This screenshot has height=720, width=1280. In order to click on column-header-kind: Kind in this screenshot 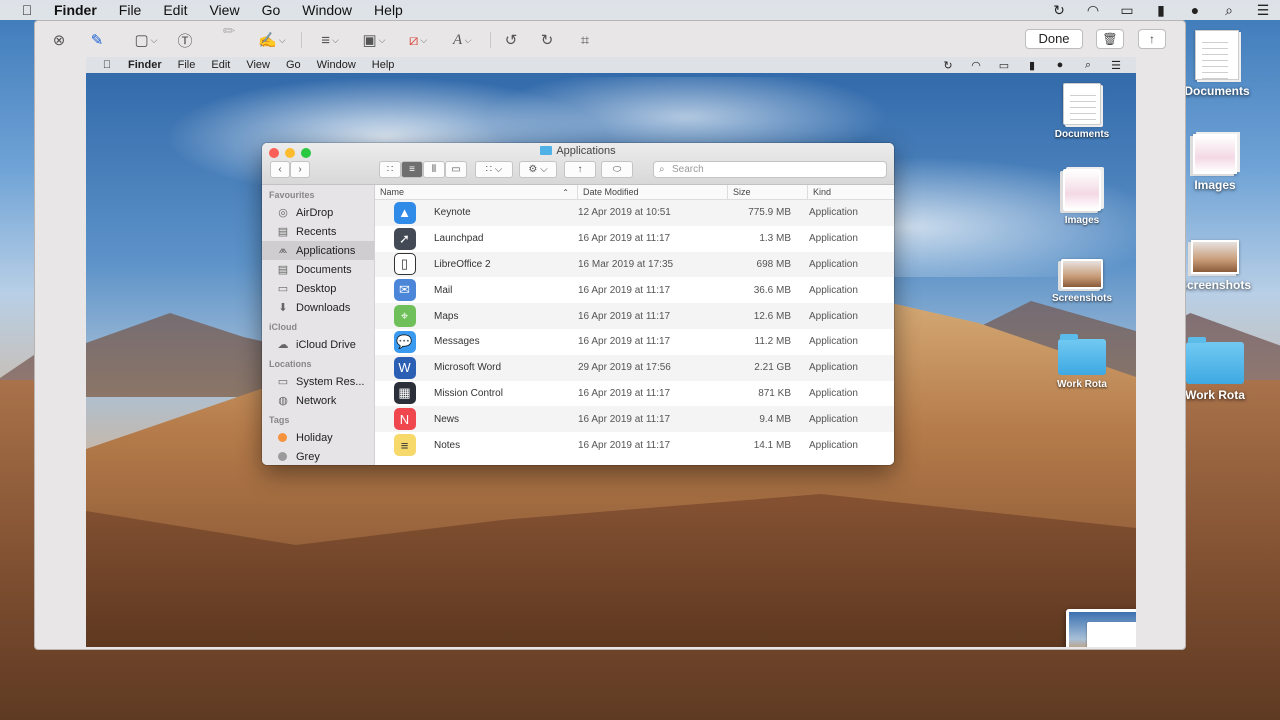, I will do `click(851, 192)`.